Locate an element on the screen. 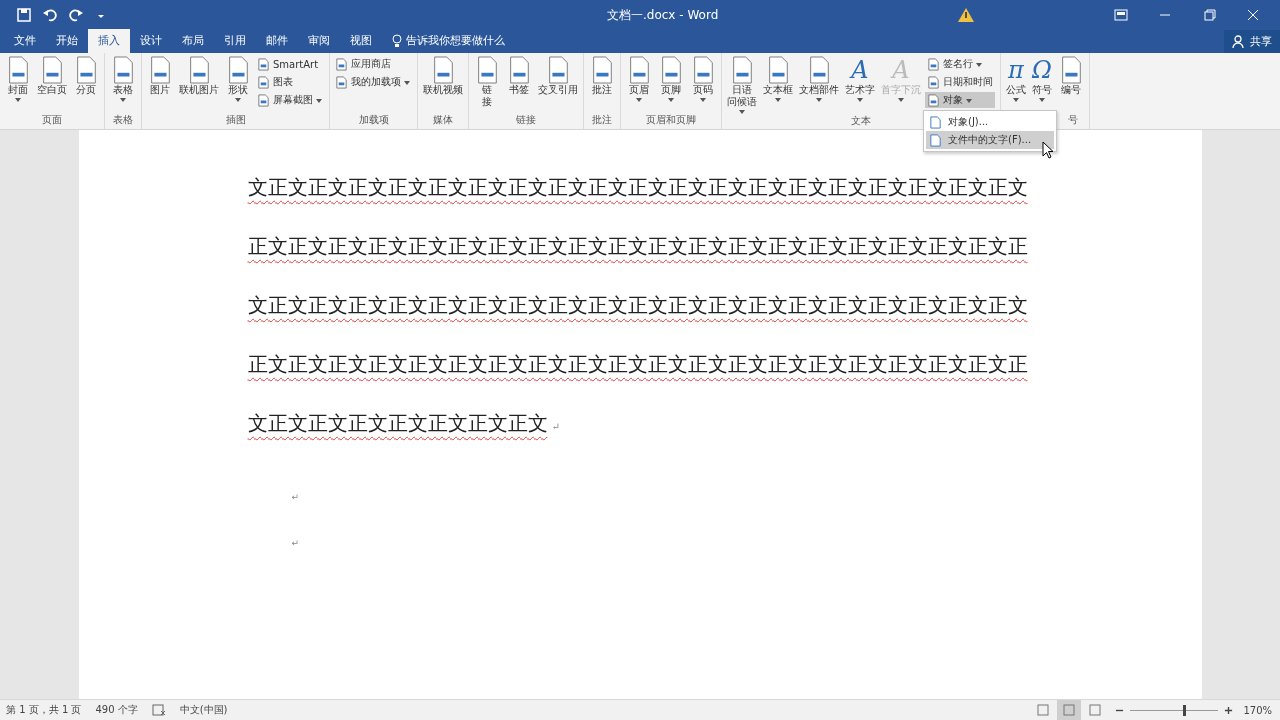 The width and height of the screenshot is (1280, 720). paragraph-mark: ↵ is located at coordinates (295, 497).